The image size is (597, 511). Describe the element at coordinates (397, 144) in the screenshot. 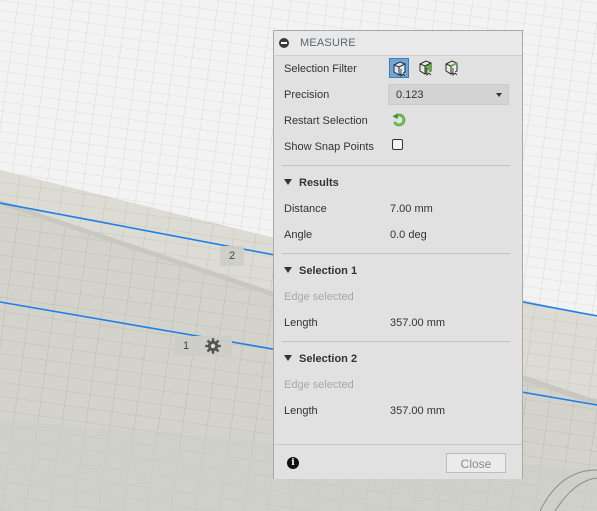

I see `show-snap-points-checkbox` at that location.